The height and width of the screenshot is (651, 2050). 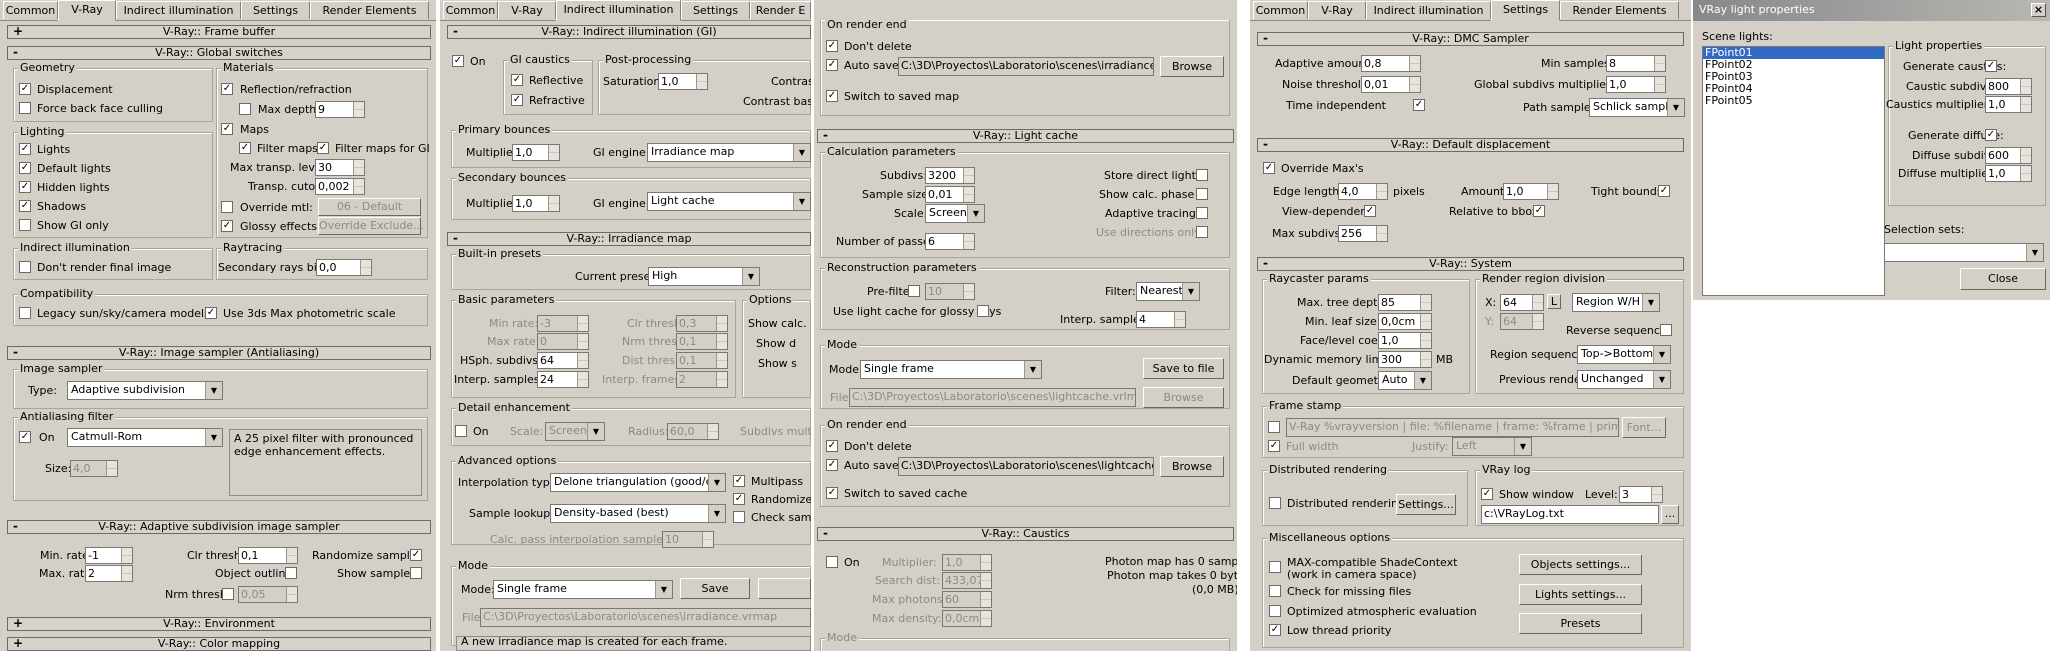 What do you see at coordinates (688, 539) in the screenshot?
I see `calc-pass-spinner: 10` at bounding box center [688, 539].